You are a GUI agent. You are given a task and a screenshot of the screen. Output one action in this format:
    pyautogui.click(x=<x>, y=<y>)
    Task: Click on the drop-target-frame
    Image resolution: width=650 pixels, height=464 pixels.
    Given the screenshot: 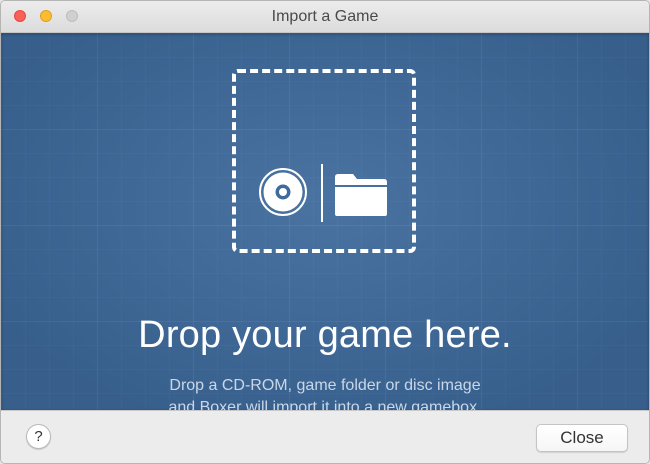 What is the action you would take?
    pyautogui.click(x=324, y=161)
    